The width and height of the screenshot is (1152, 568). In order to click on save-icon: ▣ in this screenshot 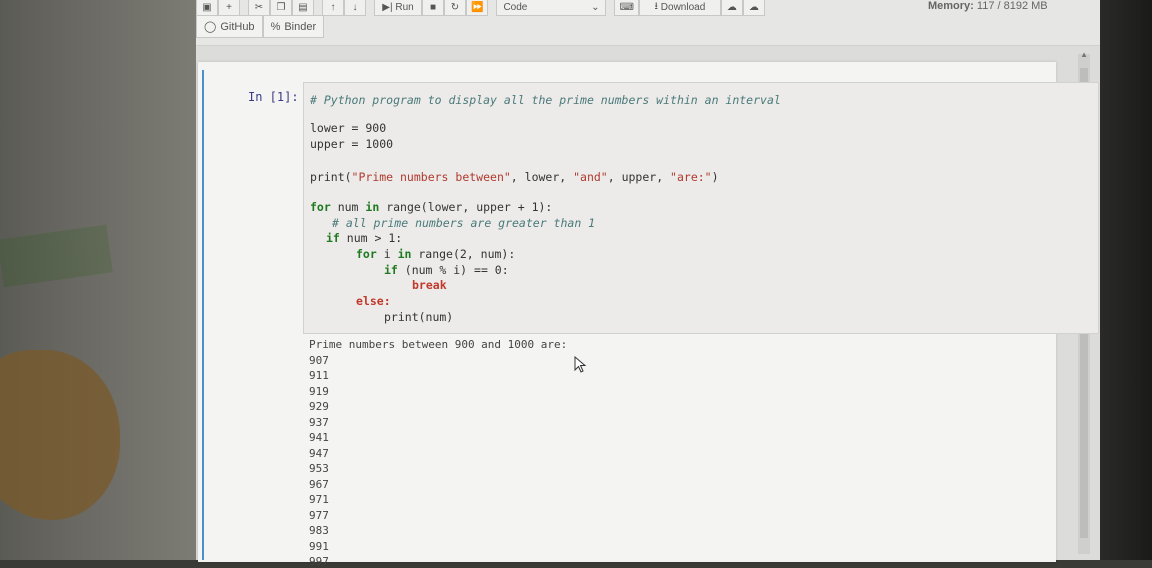, I will do `click(207, 7)`.